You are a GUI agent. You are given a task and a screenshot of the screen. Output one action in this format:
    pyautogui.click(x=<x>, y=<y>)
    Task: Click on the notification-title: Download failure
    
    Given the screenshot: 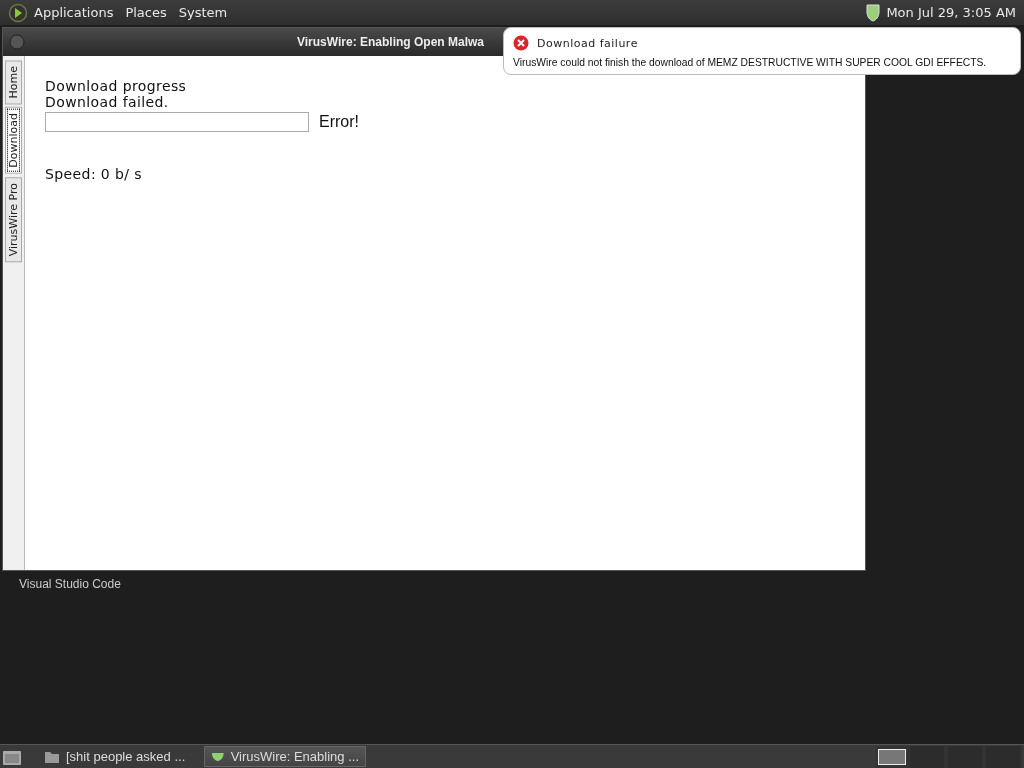 What is the action you would take?
    pyautogui.click(x=587, y=43)
    